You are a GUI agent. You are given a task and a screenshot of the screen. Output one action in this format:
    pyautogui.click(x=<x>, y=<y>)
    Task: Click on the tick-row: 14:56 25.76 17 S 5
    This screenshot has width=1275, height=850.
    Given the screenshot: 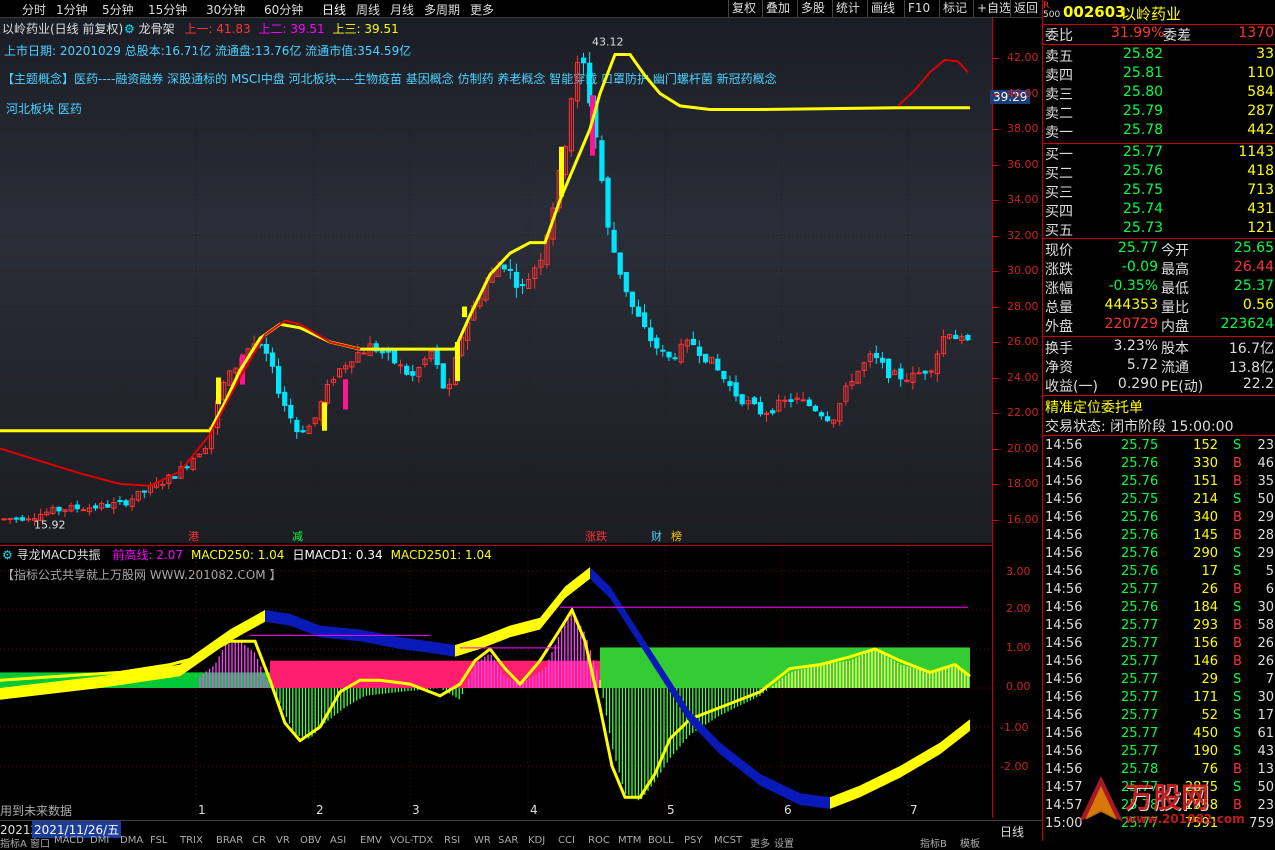 What is the action you would take?
    pyautogui.click(x=1159, y=571)
    